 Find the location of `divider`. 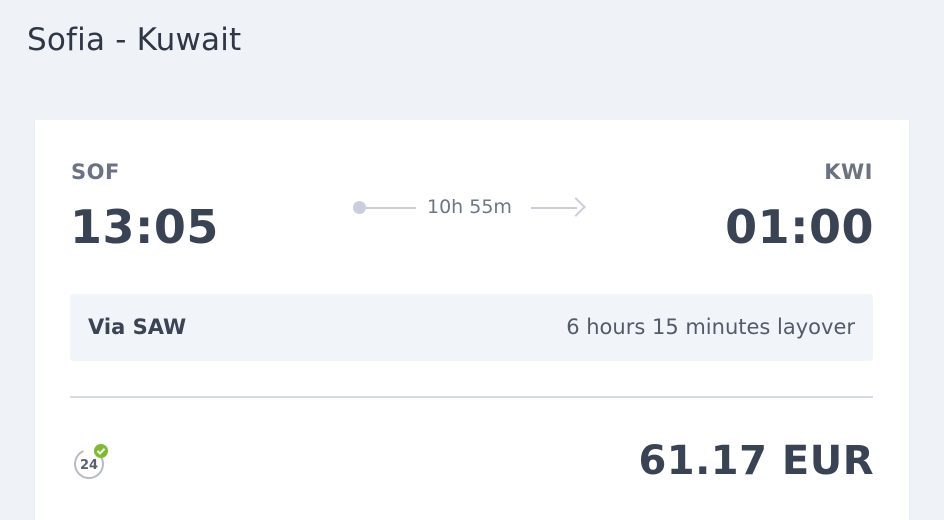

divider is located at coordinates (471, 397).